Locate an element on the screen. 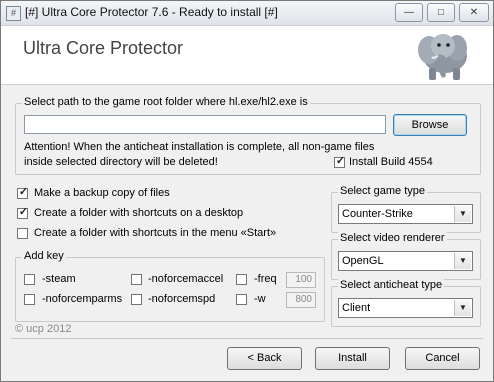  freq-key-checkbox is located at coordinates (241, 279).